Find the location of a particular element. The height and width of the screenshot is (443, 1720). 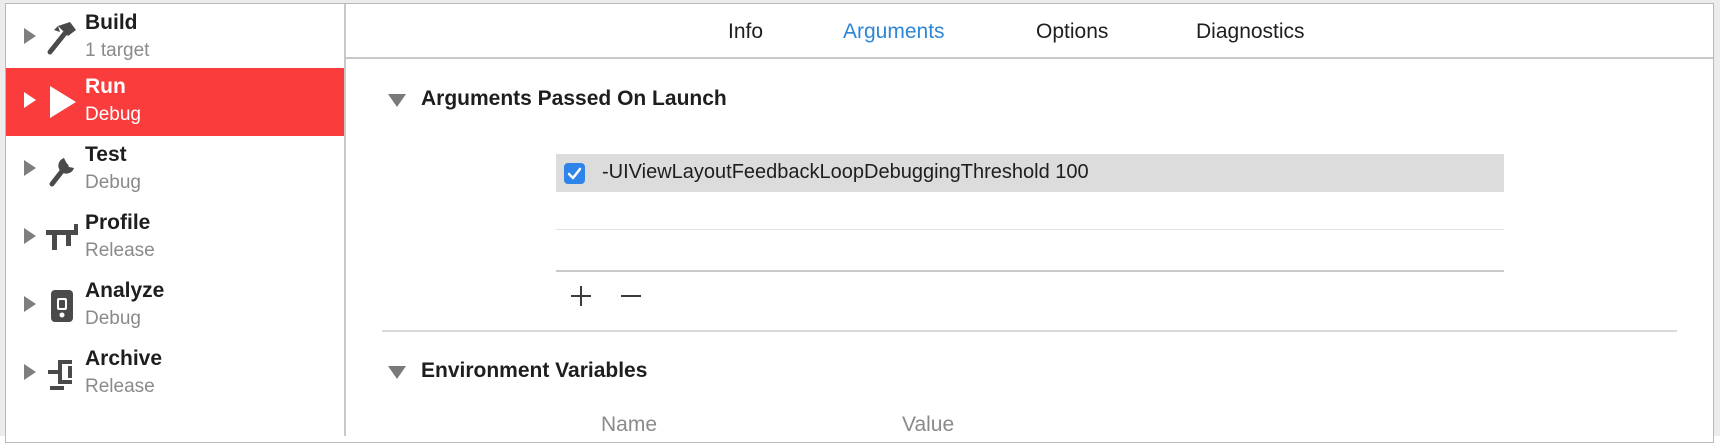

environment-section-header: Environment Variables is located at coordinates (746, 372).